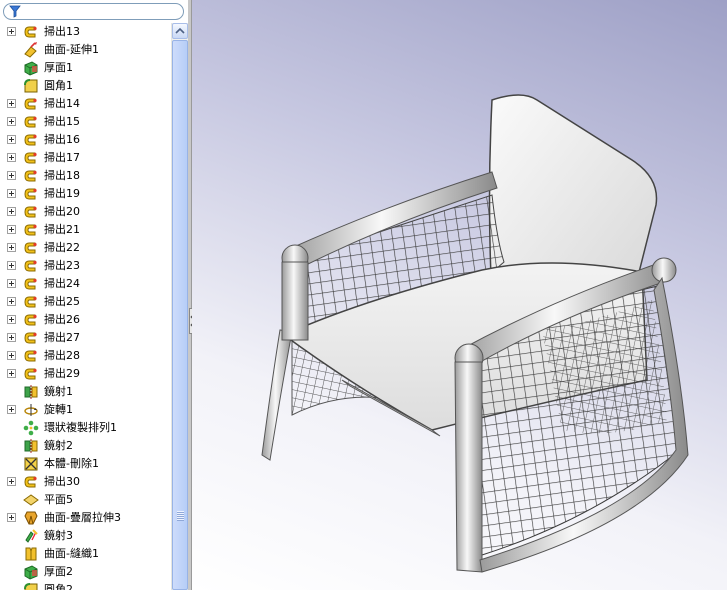 Image resolution: width=727 pixels, height=590 pixels. I want to click on tree-item-label: 掃出25, so click(62, 301).